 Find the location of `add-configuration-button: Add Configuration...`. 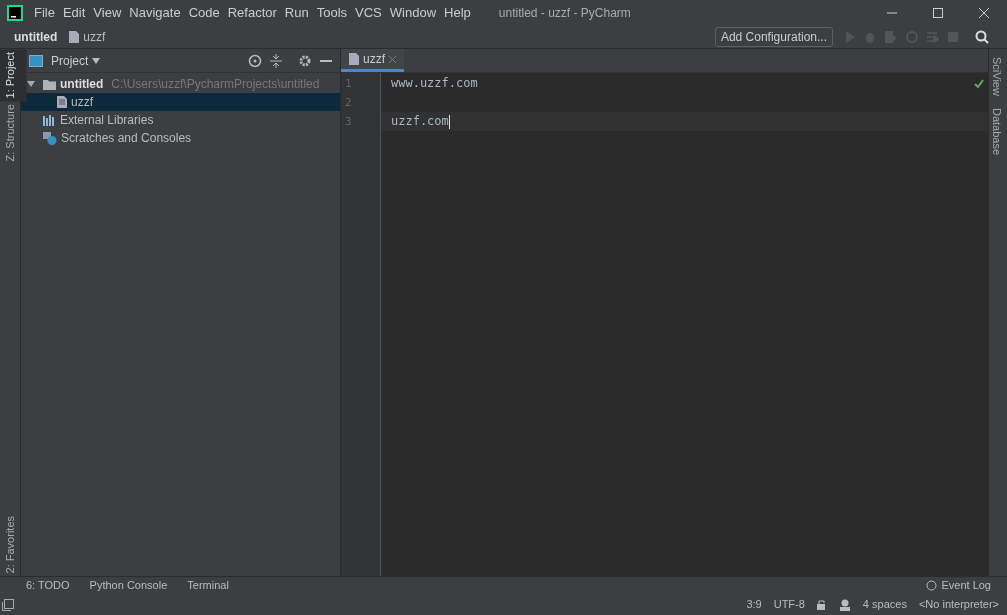

add-configuration-button: Add Configuration... is located at coordinates (773, 36).